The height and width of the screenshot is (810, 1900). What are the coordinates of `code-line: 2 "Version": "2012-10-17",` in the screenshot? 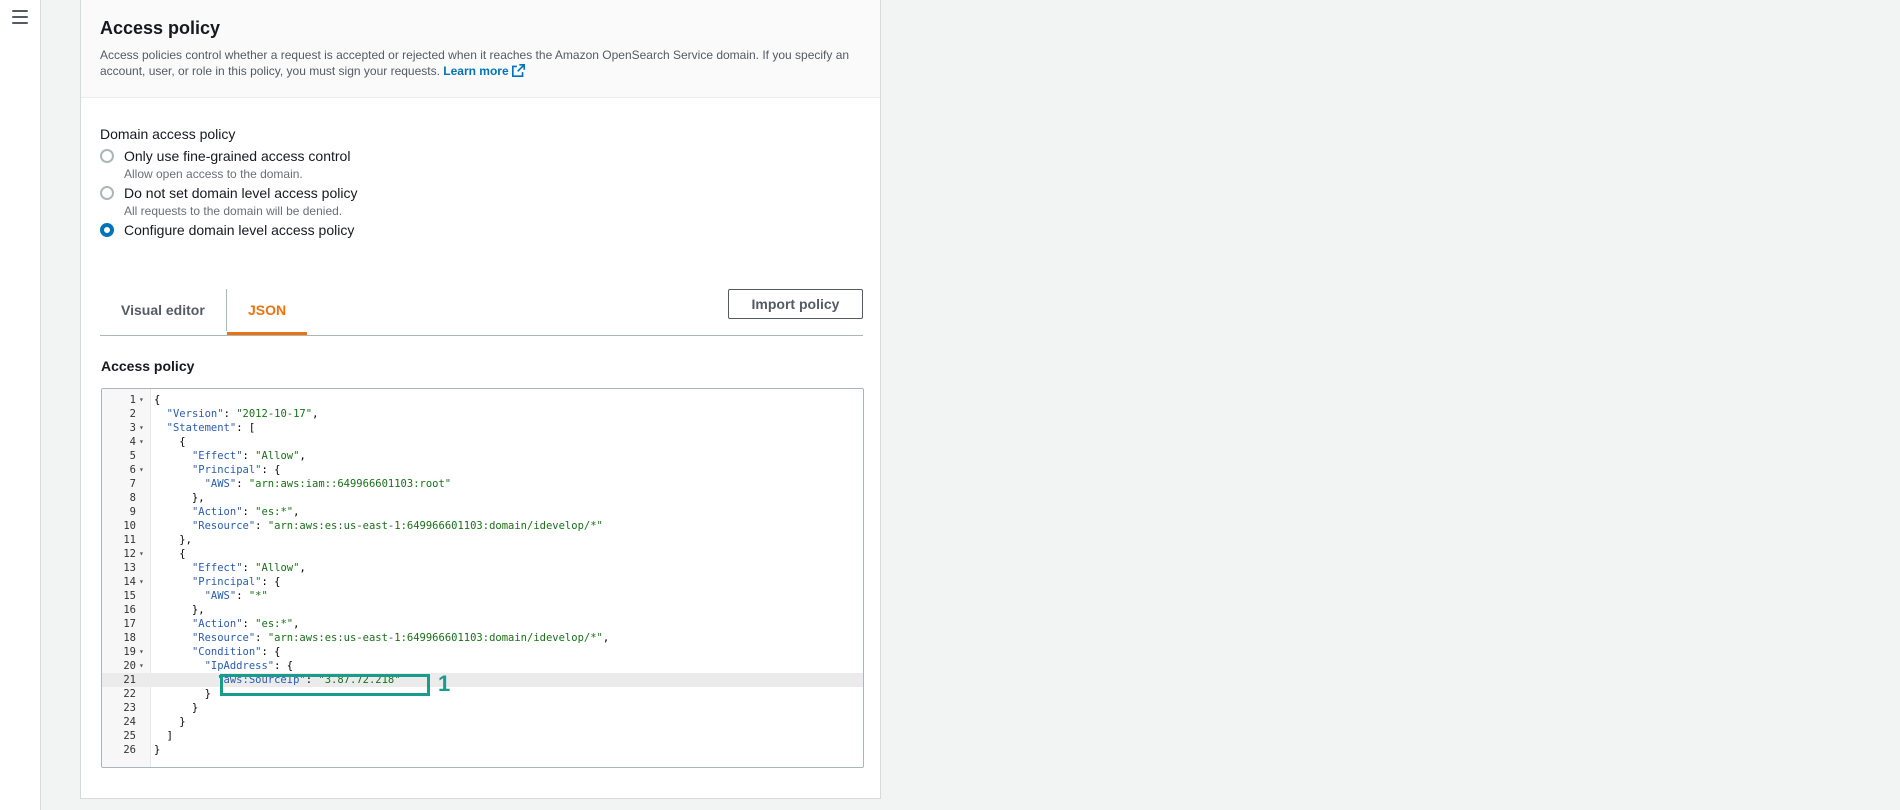 It's located at (482, 414).